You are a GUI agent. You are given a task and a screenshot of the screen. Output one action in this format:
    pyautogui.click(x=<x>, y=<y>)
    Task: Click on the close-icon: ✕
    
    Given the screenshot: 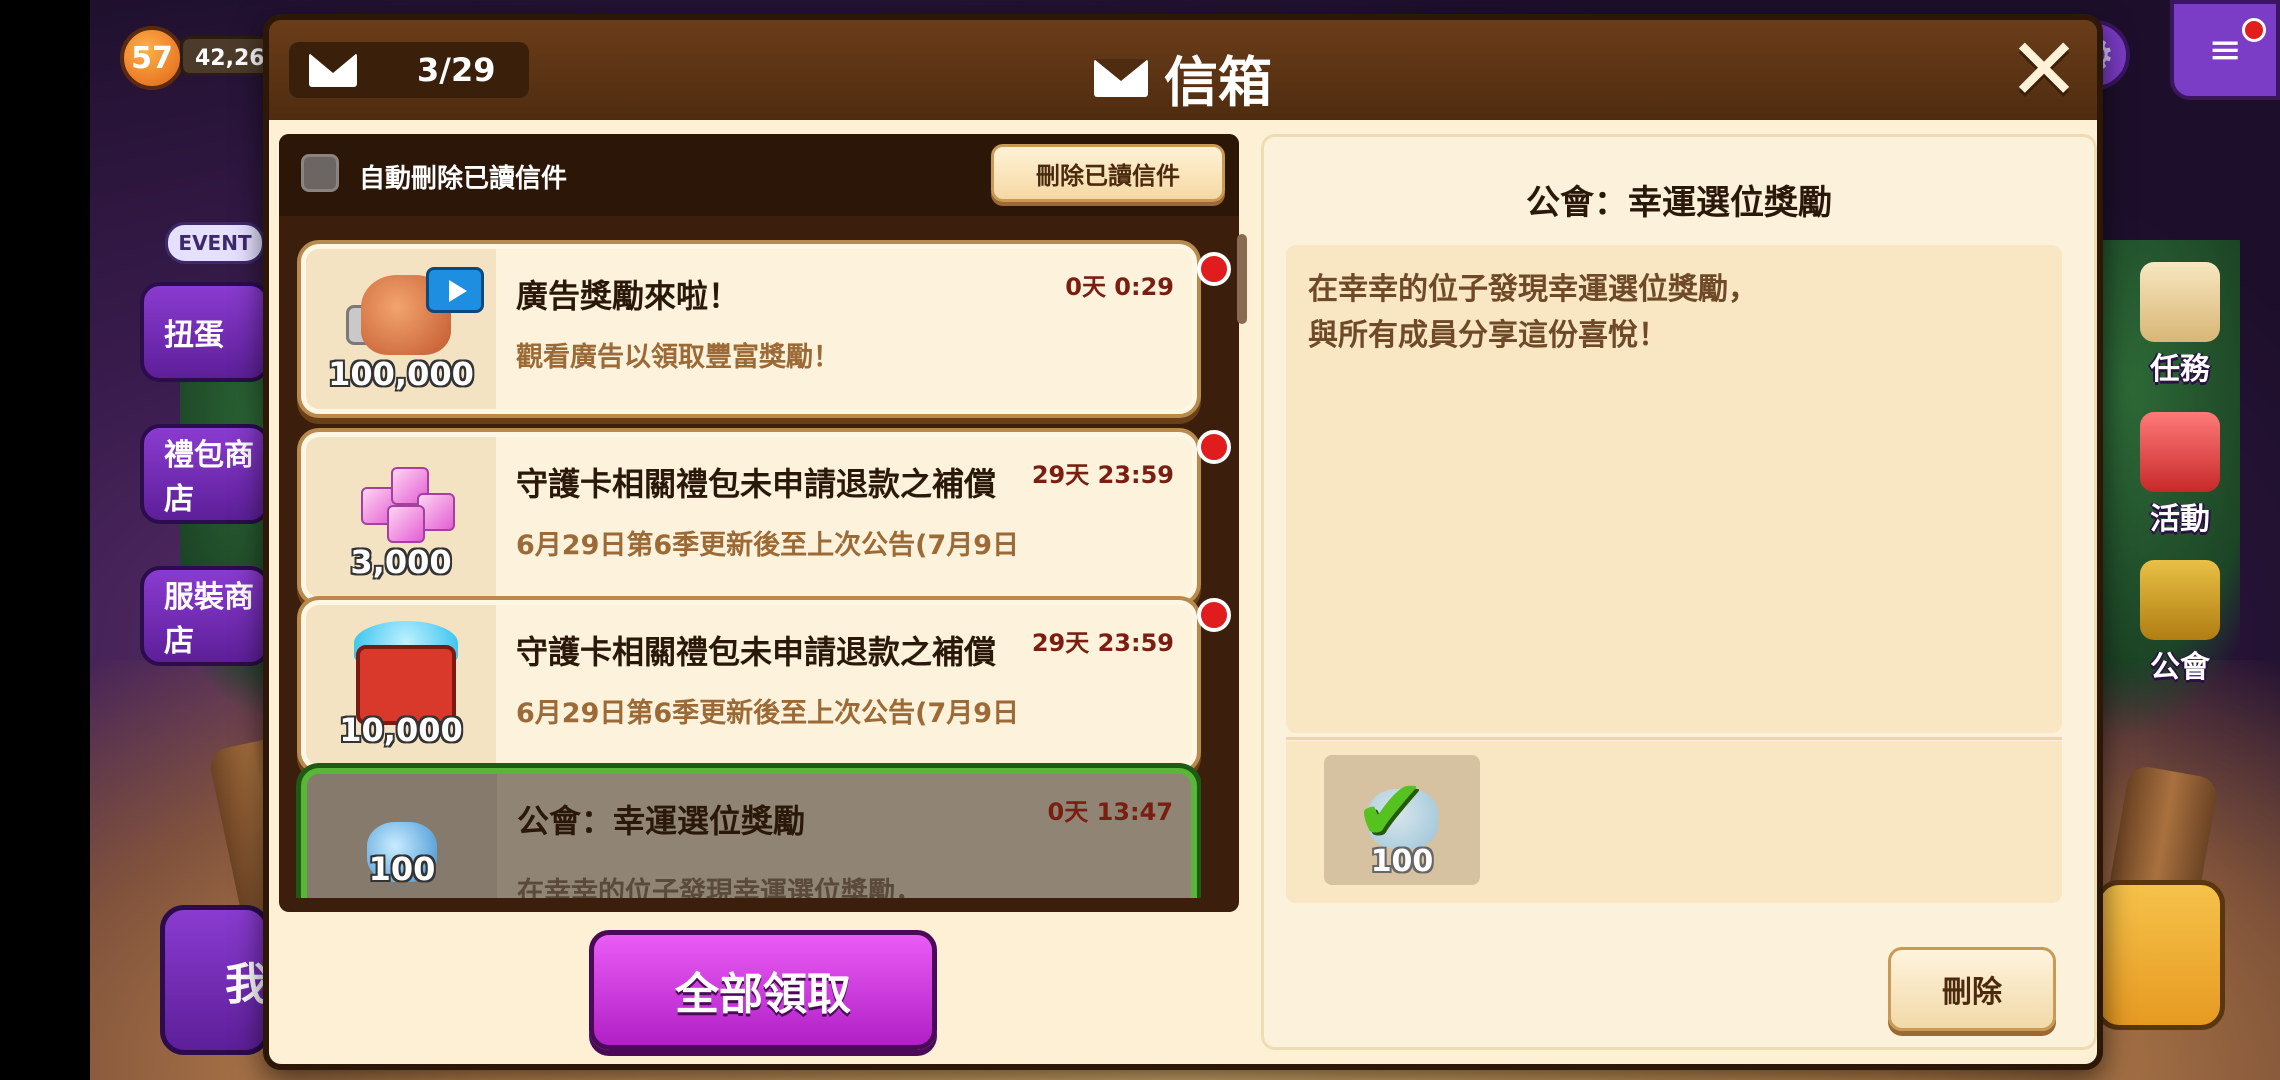 What is the action you would take?
    pyautogui.click(x=2044, y=70)
    